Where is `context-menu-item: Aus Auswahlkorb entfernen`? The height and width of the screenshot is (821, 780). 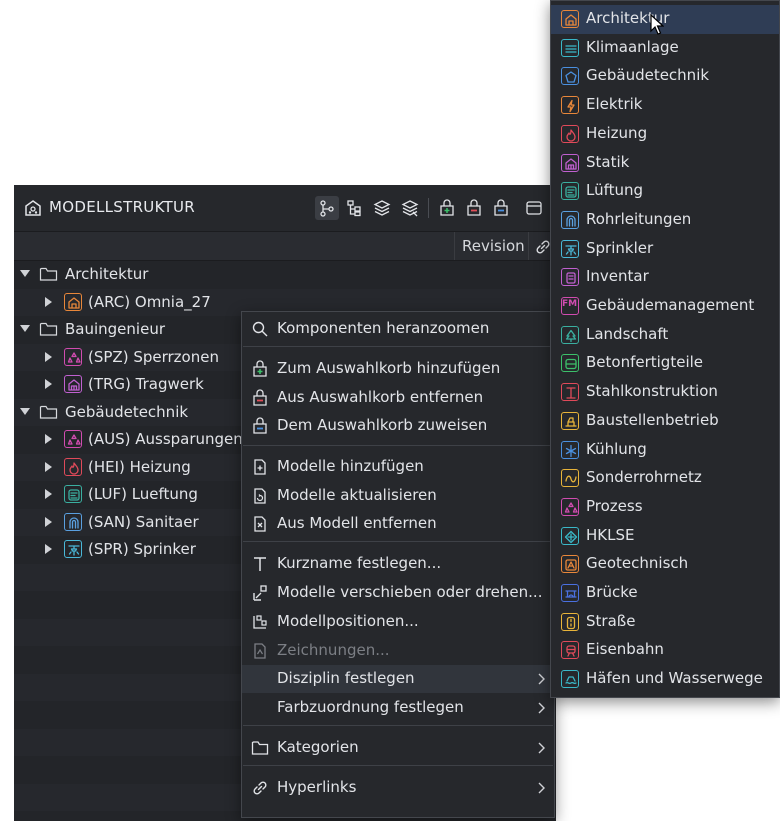 context-menu-item: Aus Auswahlkorb entfernen is located at coordinates (398, 398).